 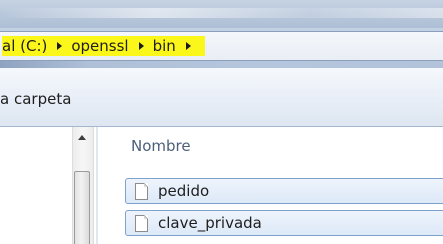 What do you see at coordinates (99, 46) in the screenshot?
I see `breadcrumb-openssl: openssl` at bounding box center [99, 46].